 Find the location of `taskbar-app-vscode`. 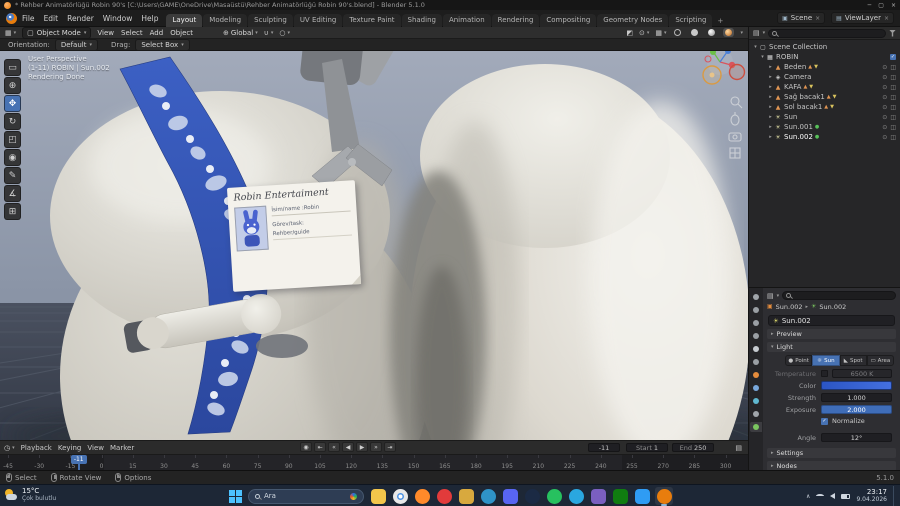

taskbar-app-vscode is located at coordinates (642, 496).